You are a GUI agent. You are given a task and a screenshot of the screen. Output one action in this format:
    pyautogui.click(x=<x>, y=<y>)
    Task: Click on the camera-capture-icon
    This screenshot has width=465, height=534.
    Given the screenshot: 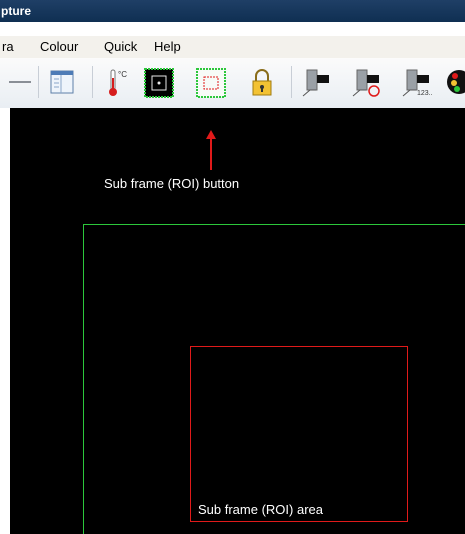 What is the action you would take?
    pyautogui.click(x=316, y=82)
    